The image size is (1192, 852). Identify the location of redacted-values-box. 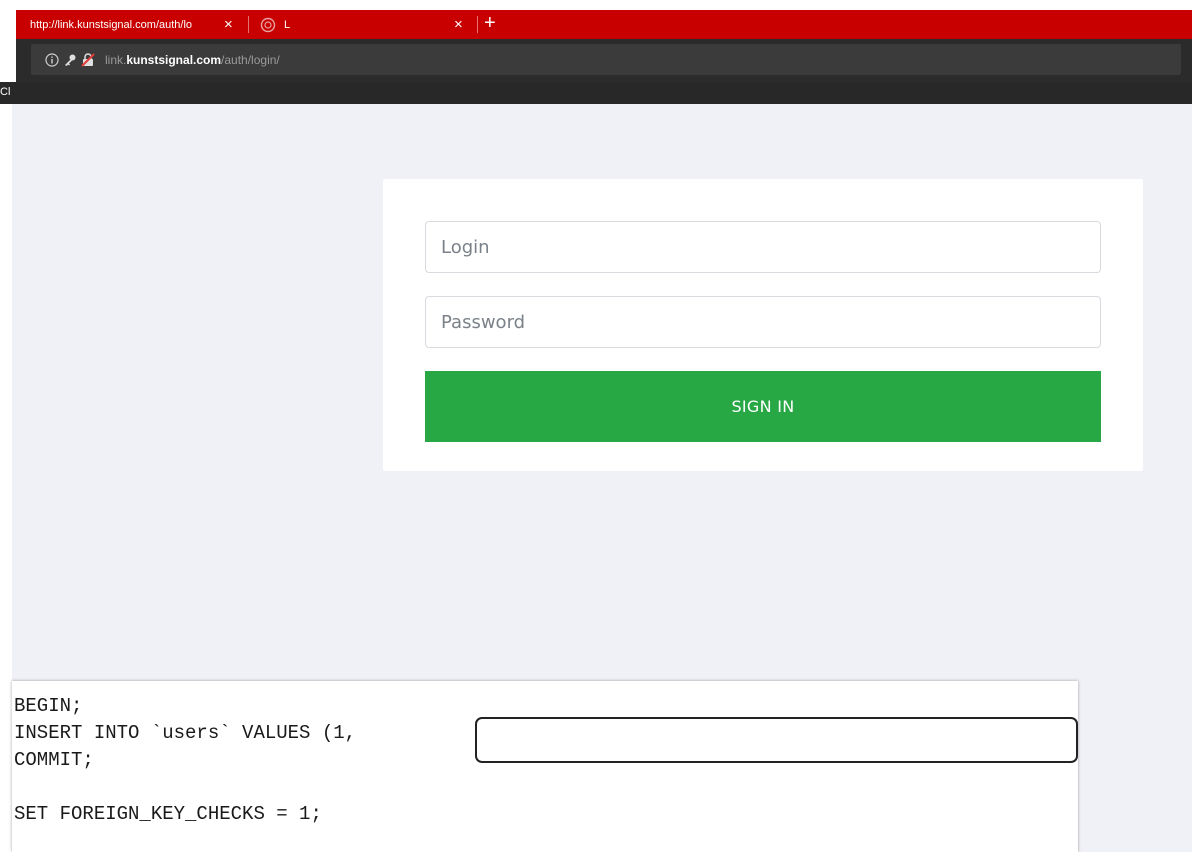
(776, 740).